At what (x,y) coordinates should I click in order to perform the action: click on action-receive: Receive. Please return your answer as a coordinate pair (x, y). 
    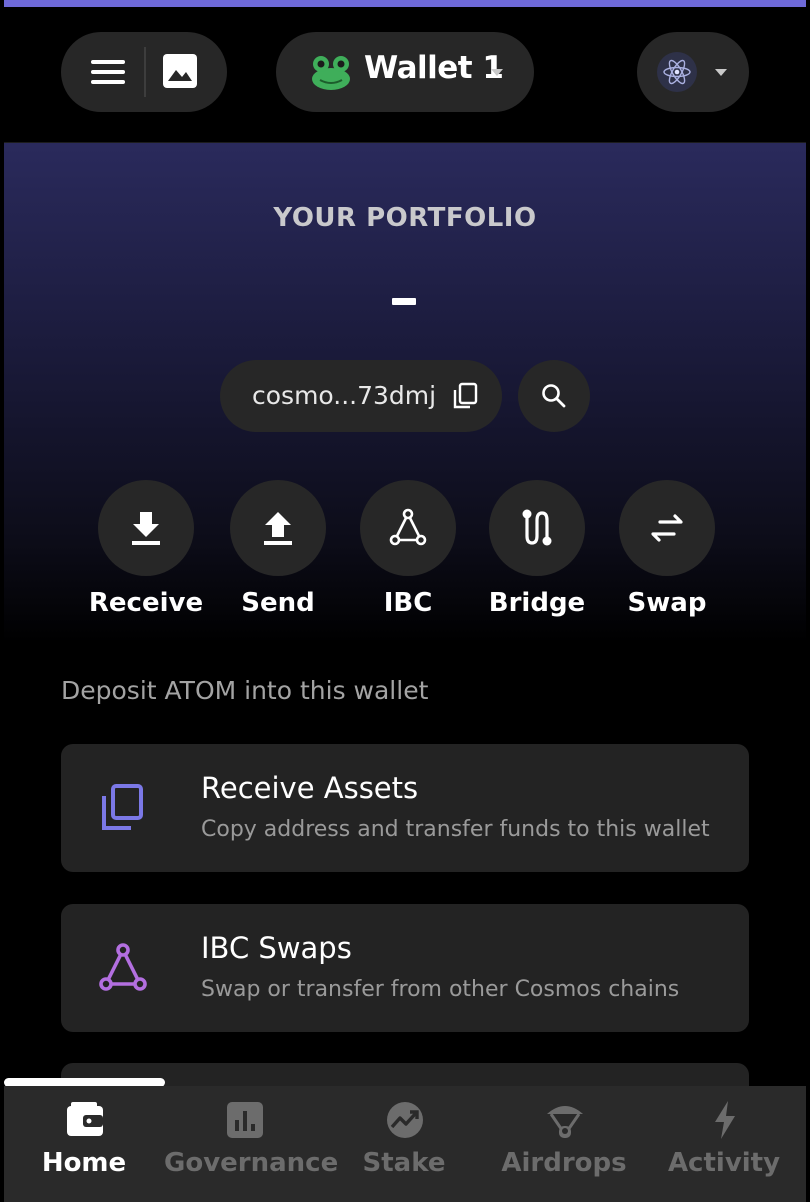
    Looking at the image, I should click on (146, 549).